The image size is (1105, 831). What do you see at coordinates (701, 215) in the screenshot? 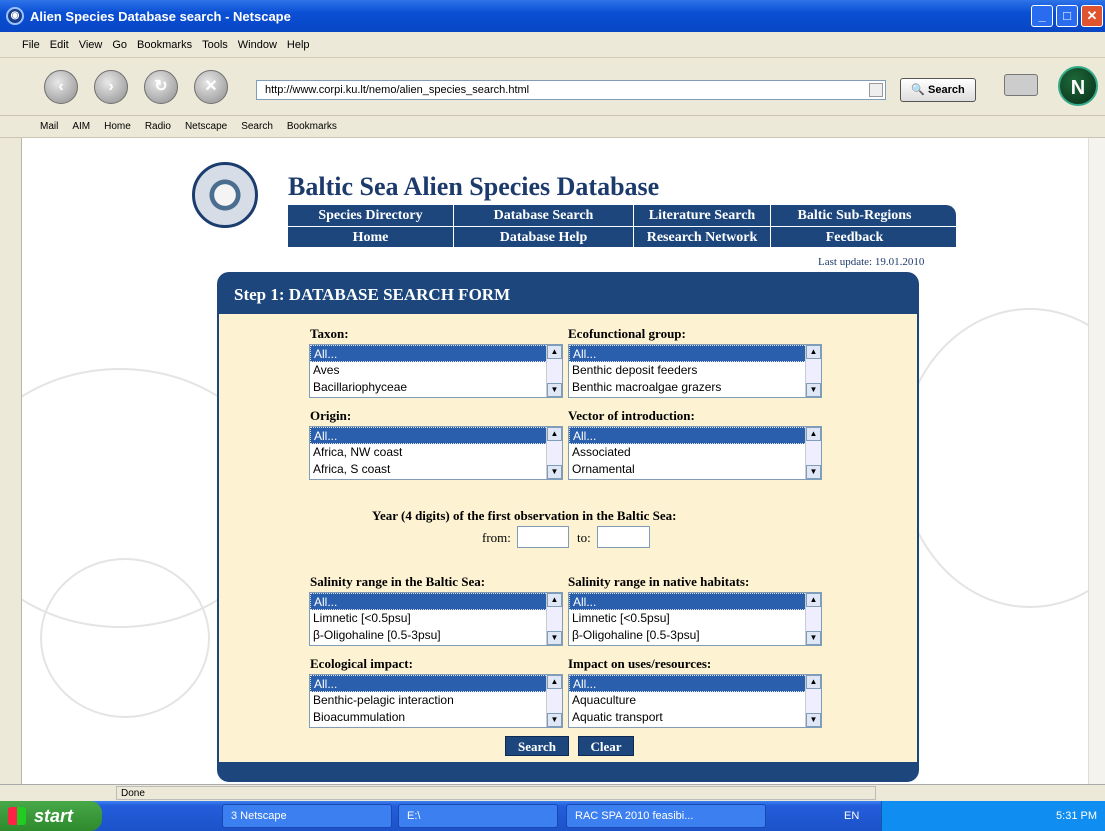
I see `nav-literature-search: Literature Search` at bounding box center [701, 215].